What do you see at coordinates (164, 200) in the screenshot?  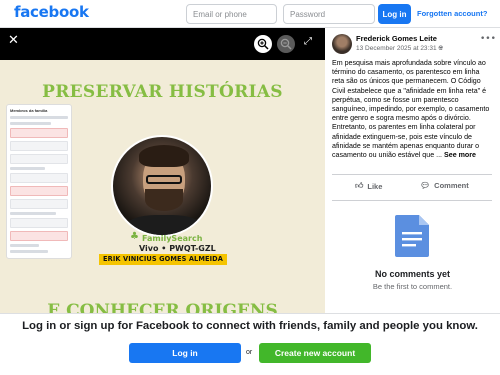 I see `portrait-beard` at bounding box center [164, 200].